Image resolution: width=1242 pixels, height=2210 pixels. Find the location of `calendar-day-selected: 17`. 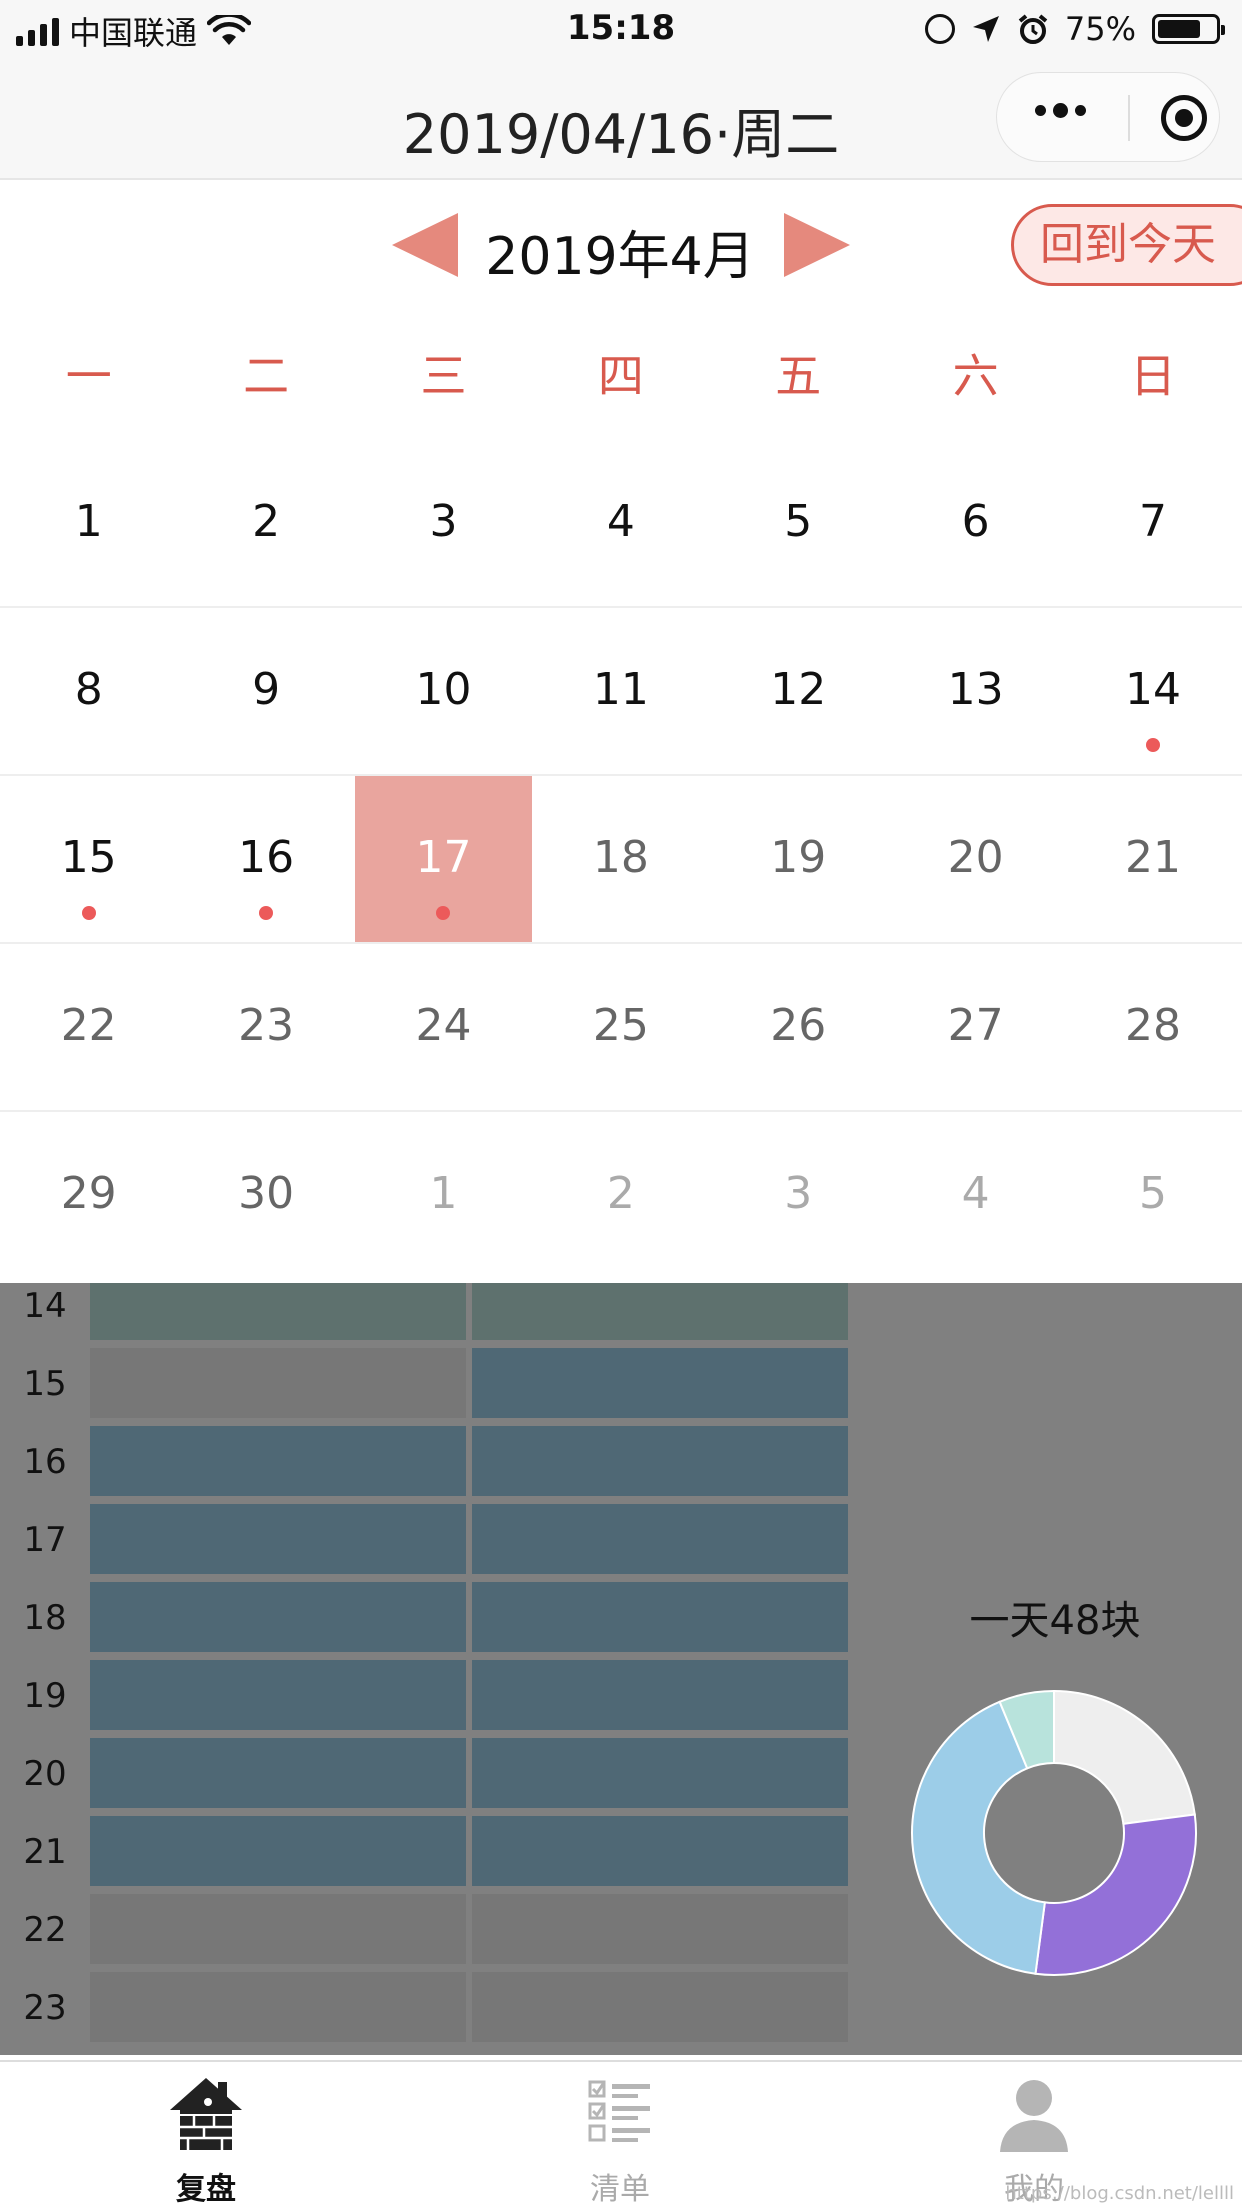

calendar-day-selected: 17 is located at coordinates (443, 859).